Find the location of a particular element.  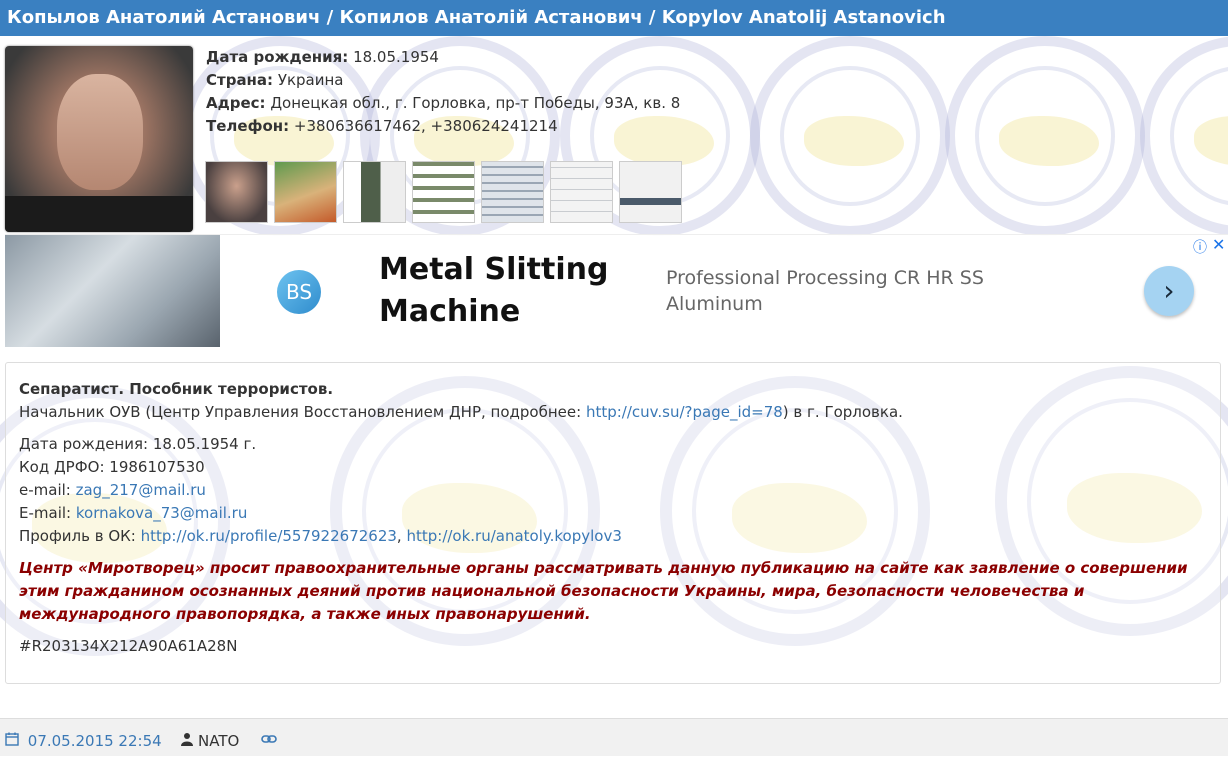

email1-link: zag_217@mail.ru is located at coordinates (141, 490).